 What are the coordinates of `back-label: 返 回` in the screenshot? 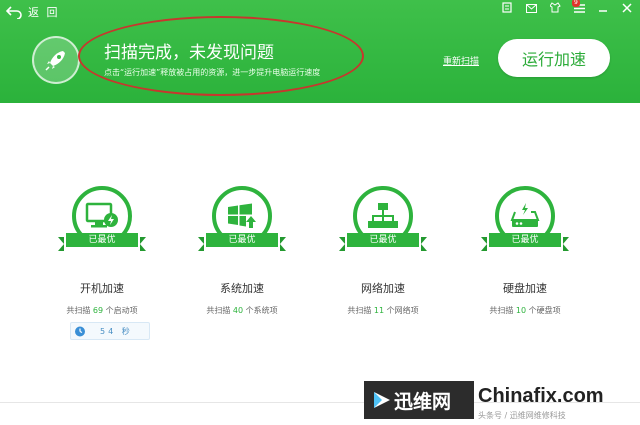 It's located at (44, 12).